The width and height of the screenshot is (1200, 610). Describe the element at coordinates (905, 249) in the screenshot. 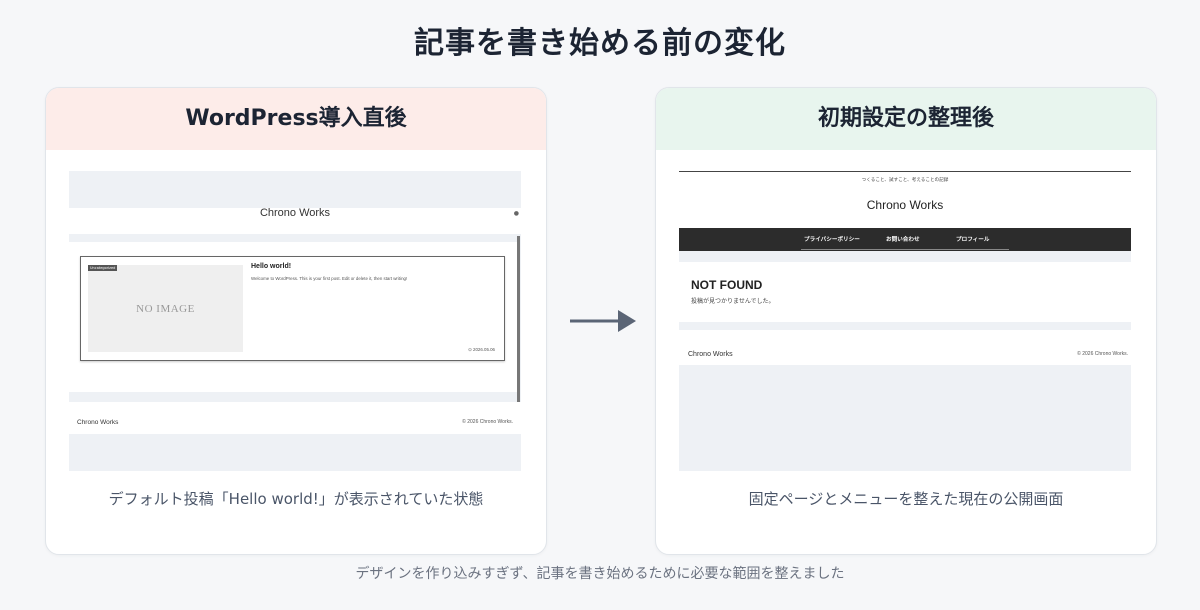

I see `nav-underline` at that location.